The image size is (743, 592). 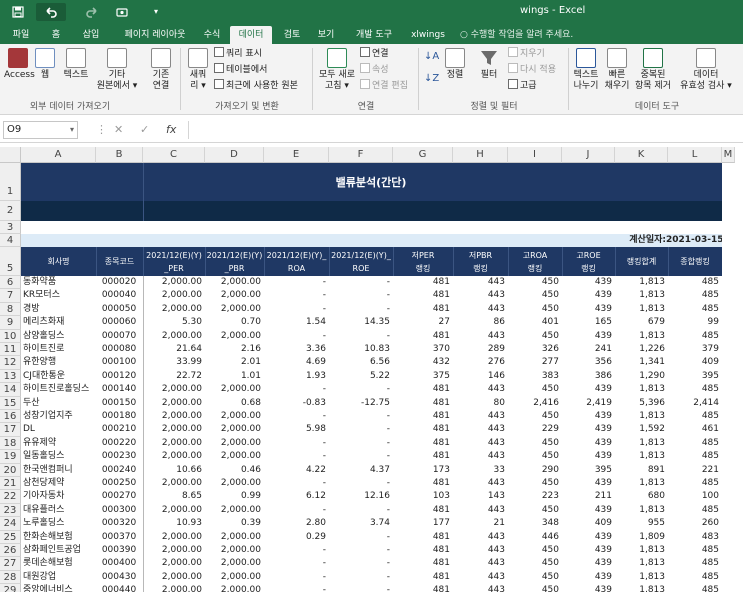 I want to click on cell-l15: 2,414, so click(x=694, y=403).